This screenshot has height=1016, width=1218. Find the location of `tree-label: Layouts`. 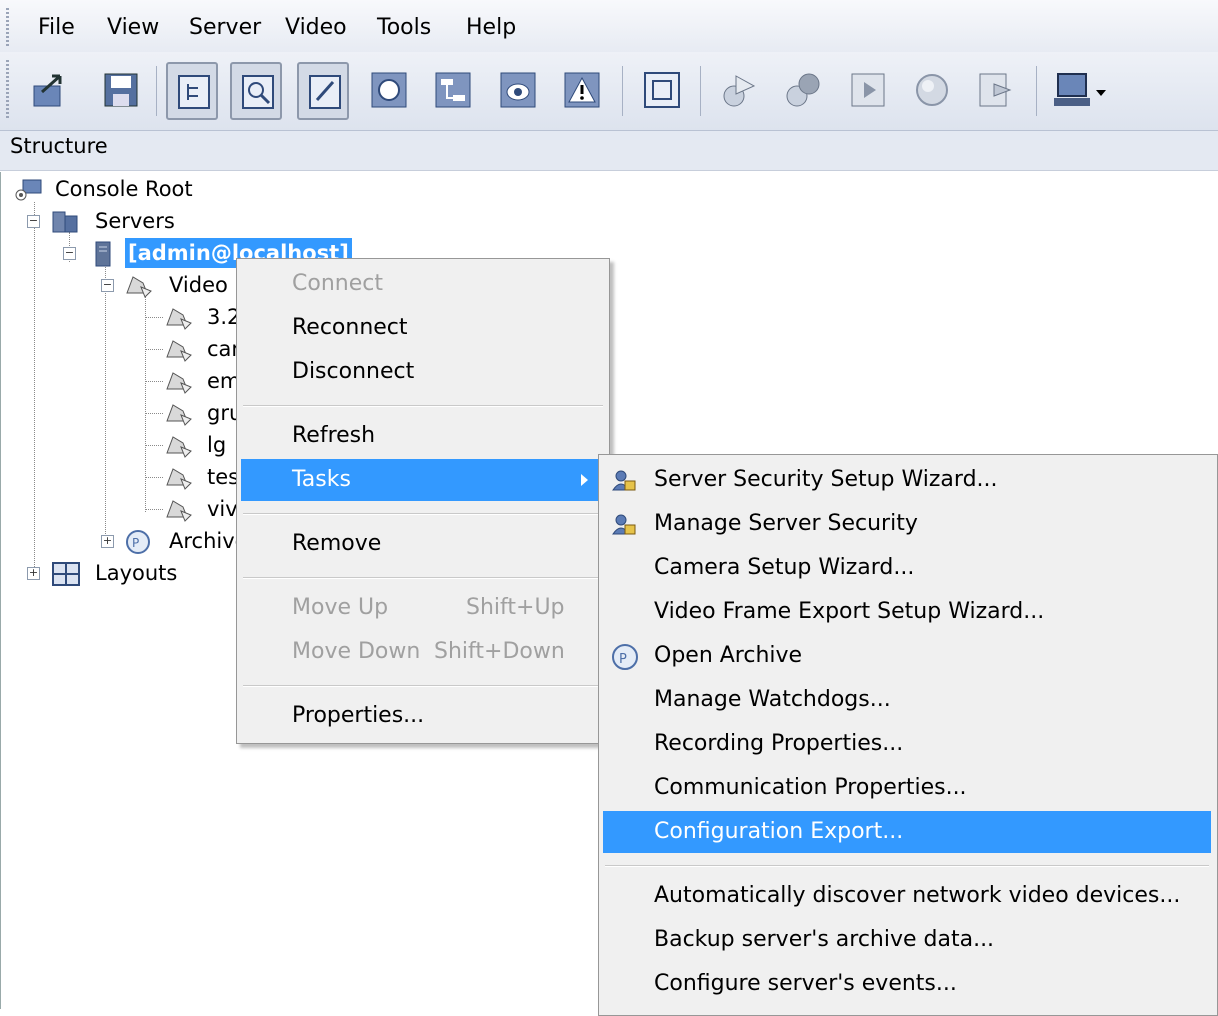

tree-label: Layouts is located at coordinates (136, 573).